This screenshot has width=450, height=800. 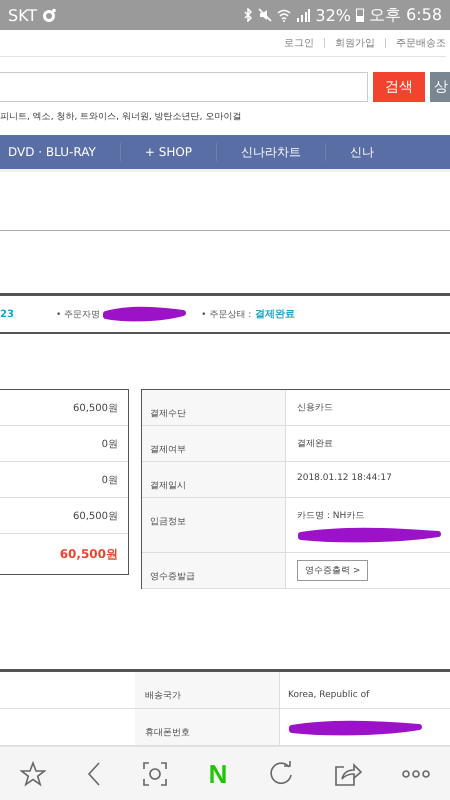 What do you see at coordinates (362, 152) in the screenshot?
I see `nav-item: 신나` at bounding box center [362, 152].